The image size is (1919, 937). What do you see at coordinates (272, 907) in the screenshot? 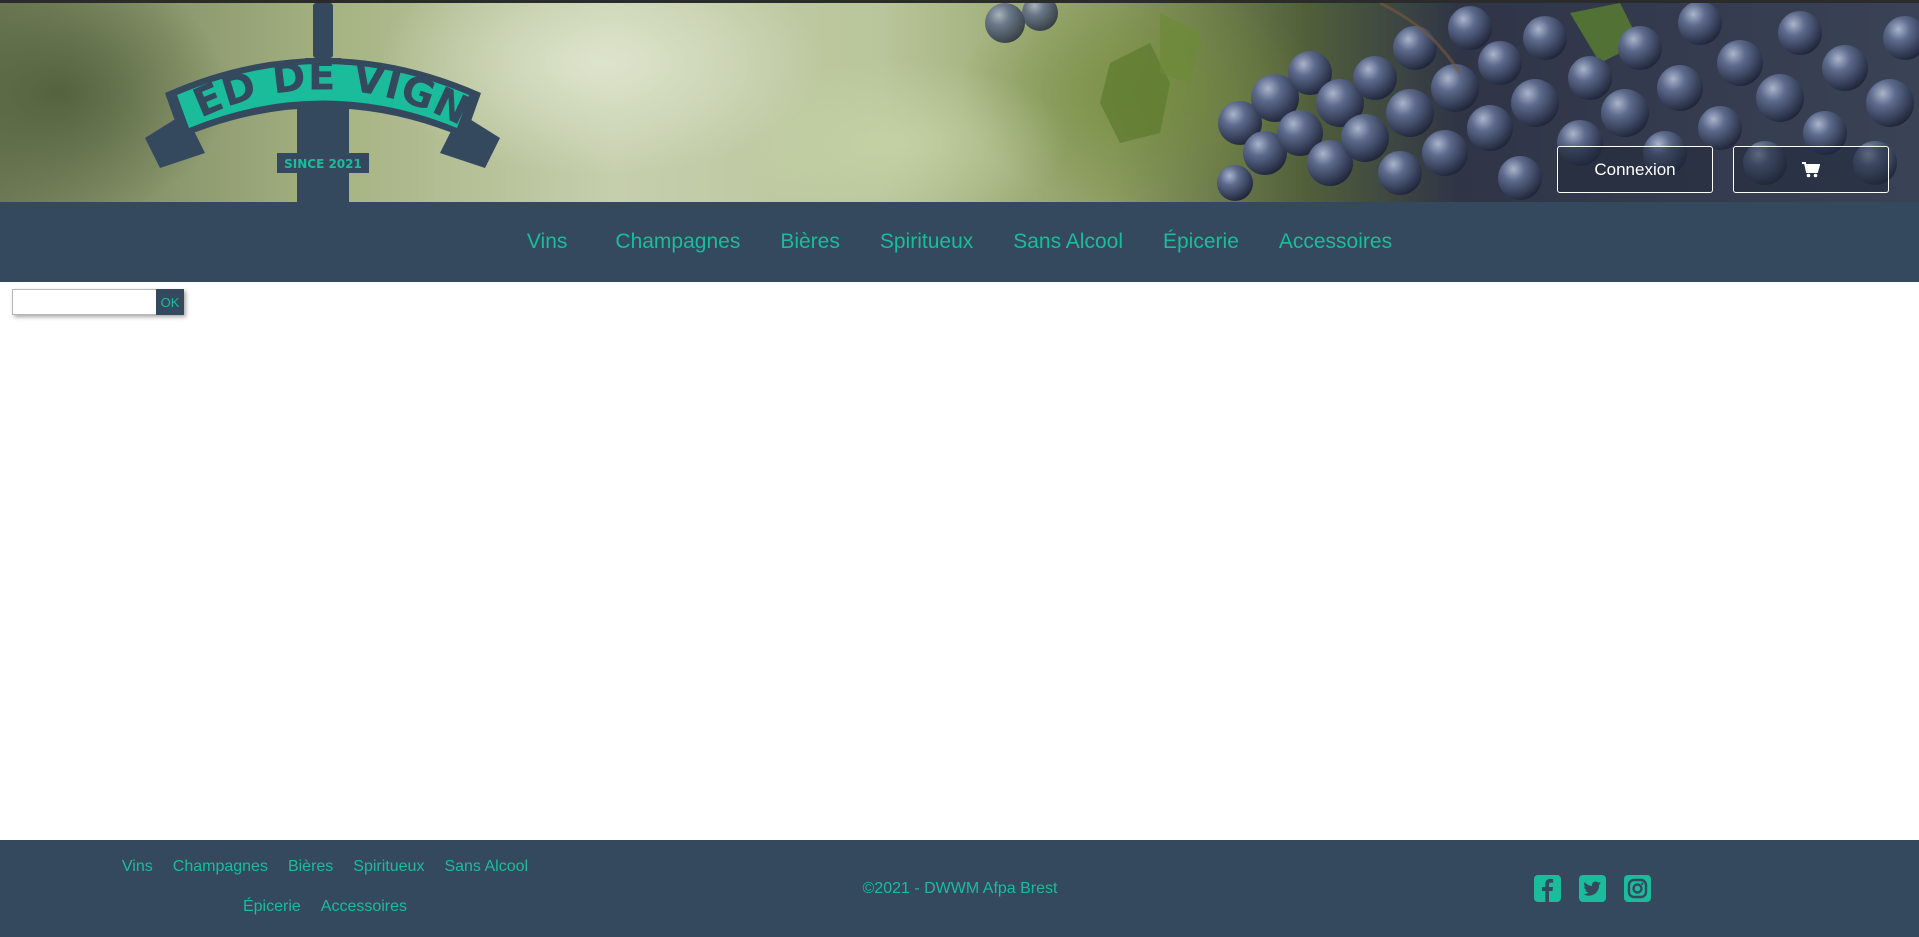
I see `footer-link-epicerie: Épicerie` at bounding box center [272, 907].